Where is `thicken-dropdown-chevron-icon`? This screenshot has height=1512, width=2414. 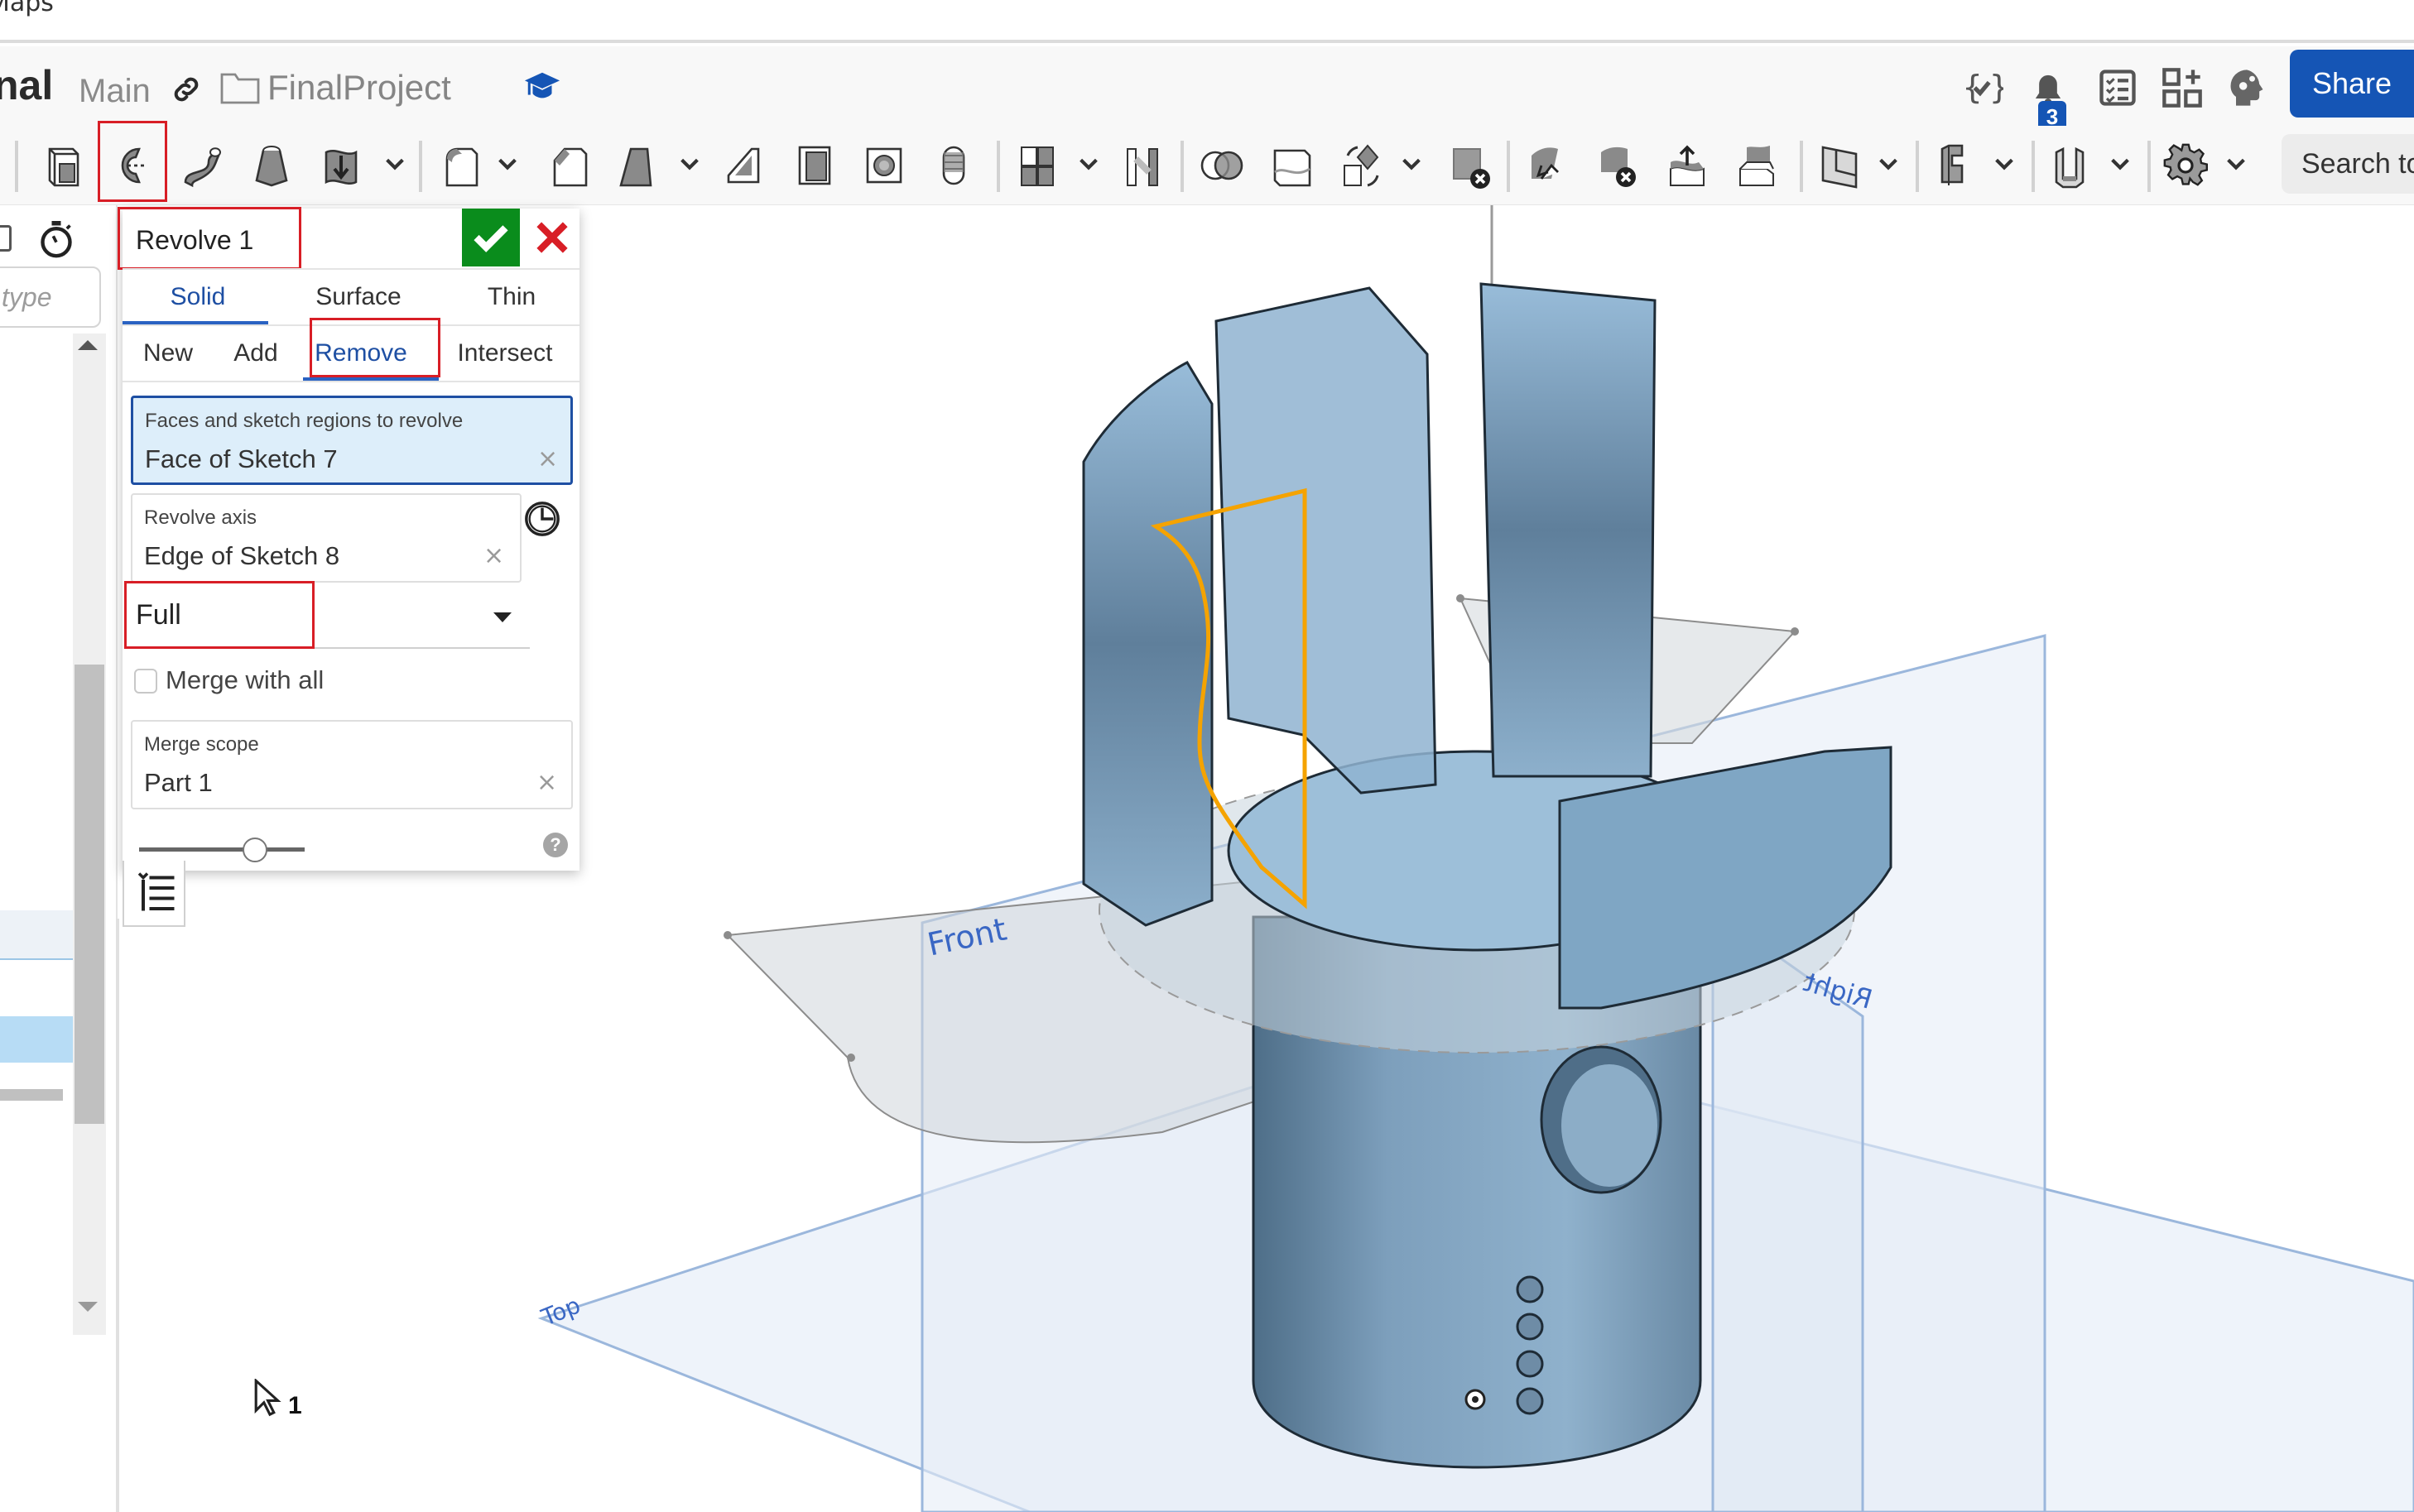
thicken-dropdown-chevron-icon is located at coordinates (394, 163).